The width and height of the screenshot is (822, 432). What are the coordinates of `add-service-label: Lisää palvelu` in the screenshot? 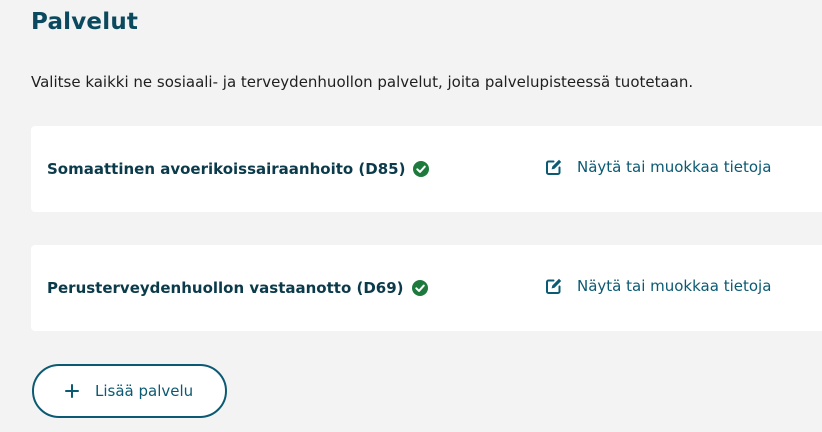 It's located at (144, 391).